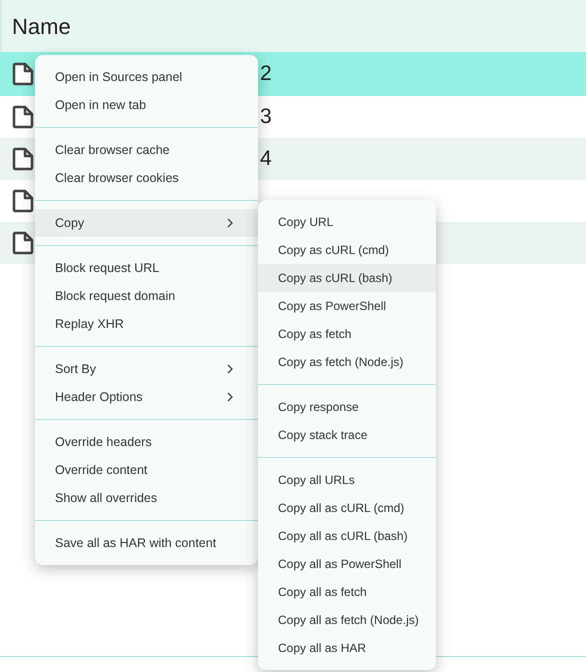  I want to click on menu-item: Replay XHR, so click(146, 324).